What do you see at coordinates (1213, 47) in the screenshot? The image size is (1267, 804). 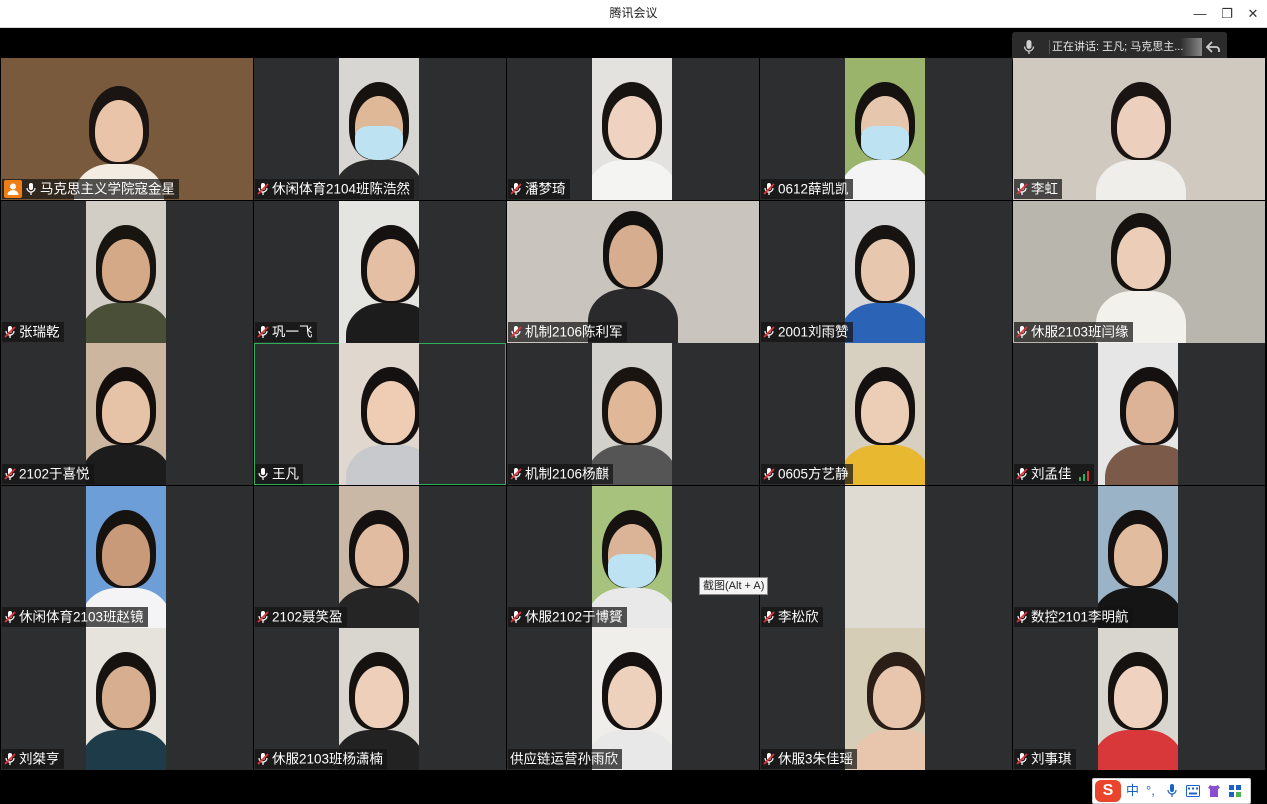 I see `collapse-icon` at bounding box center [1213, 47].